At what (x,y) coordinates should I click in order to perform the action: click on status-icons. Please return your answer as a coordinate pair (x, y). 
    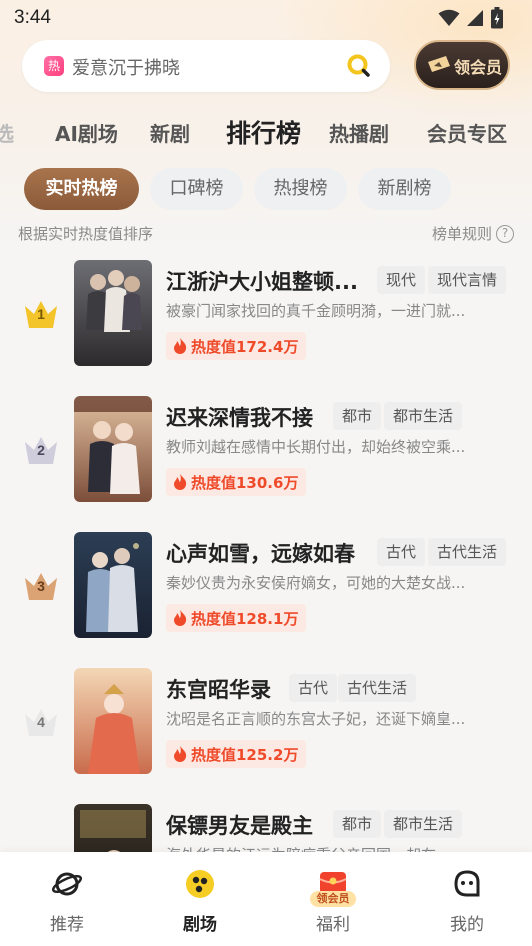
    Looking at the image, I should click on (471, 18).